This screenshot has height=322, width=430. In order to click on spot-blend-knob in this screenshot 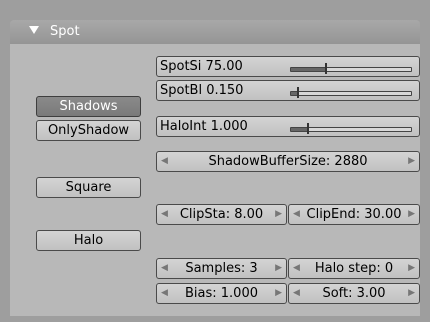, I will do `click(298, 92)`.